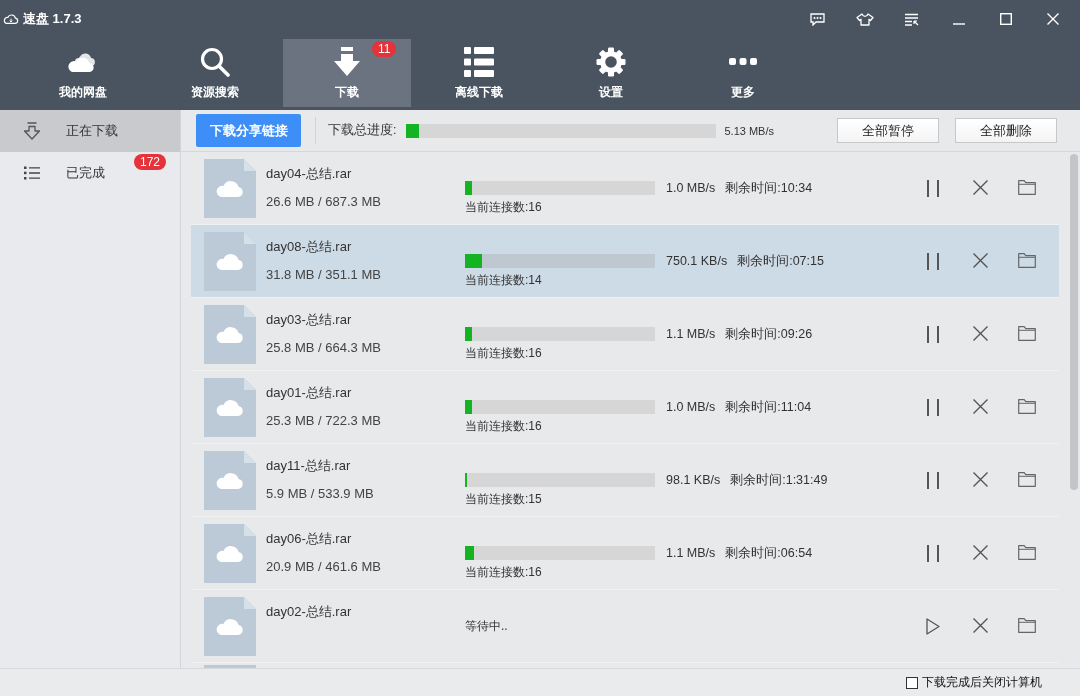 The width and height of the screenshot is (1080, 696). I want to click on window-title: 速盘 1.7.3, so click(52, 19).